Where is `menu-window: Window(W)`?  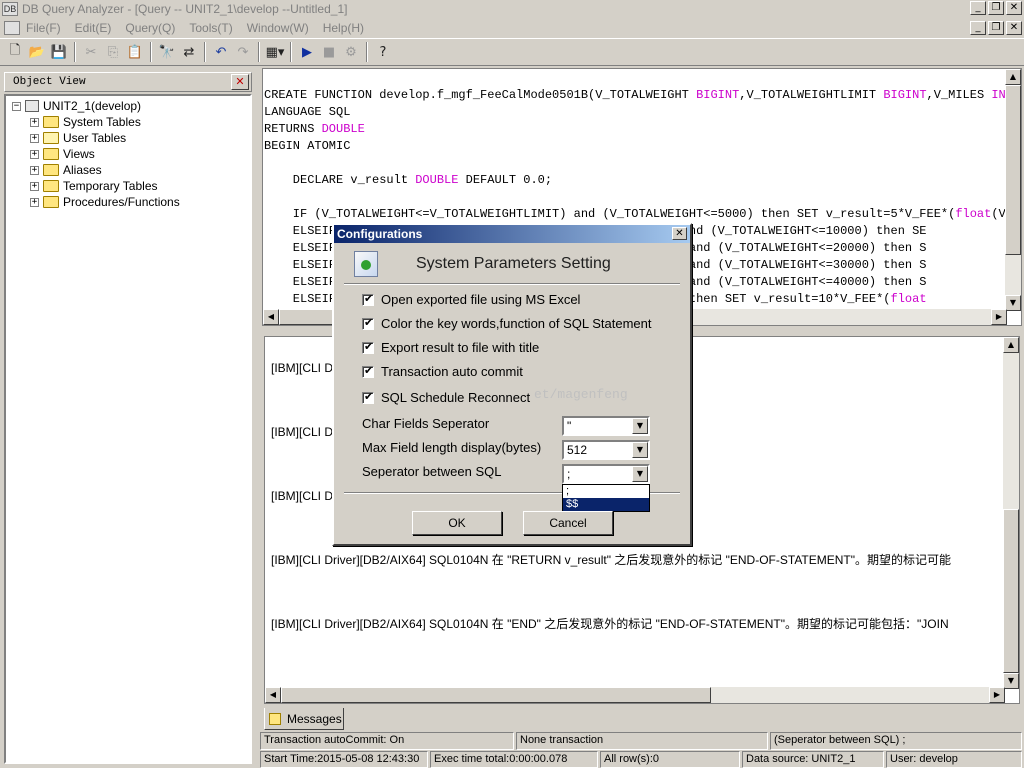
menu-window: Window(W) is located at coordinates (282, 28).